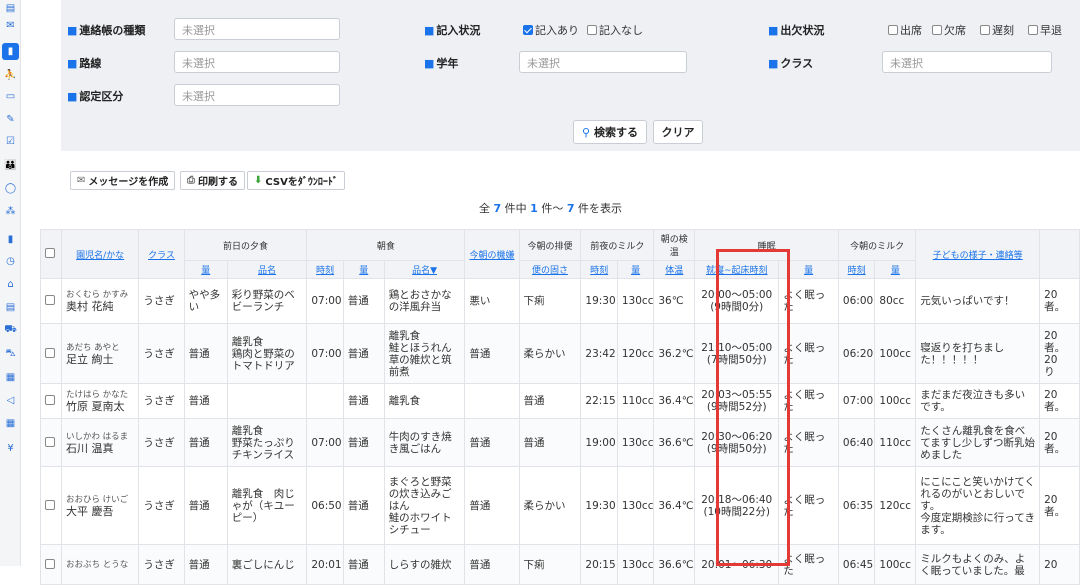 The image size is (1080, 585). What do you see at coordinates (257, 29) in the screenshot?
I see `type-select: 未選択` at bounding box center [257, 29].